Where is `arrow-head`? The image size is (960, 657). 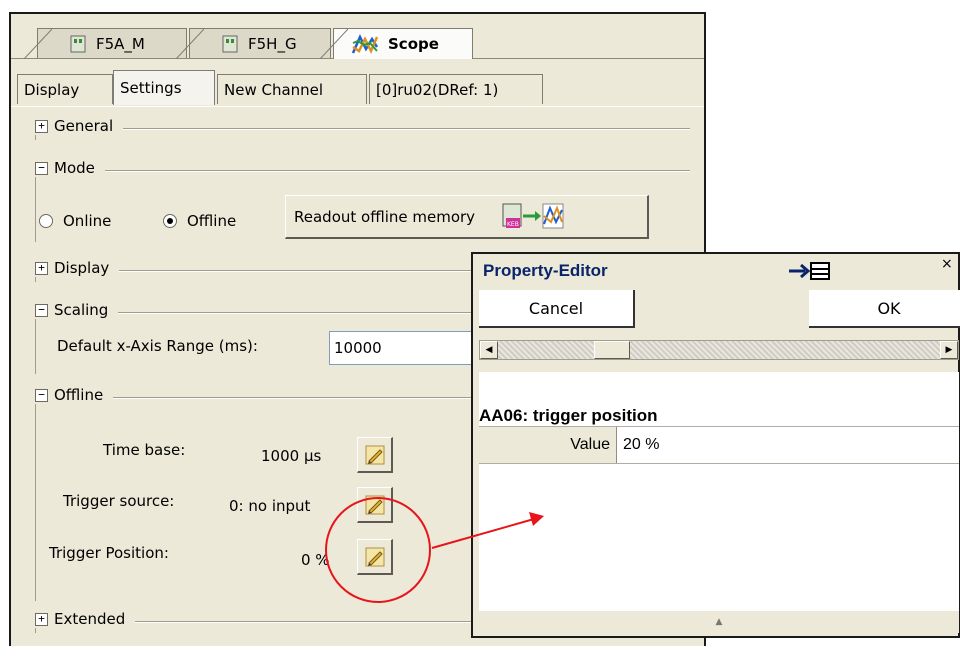 arrow-head is located at coordinates (536, 519).